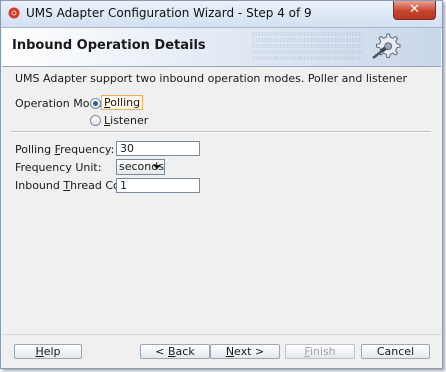 This screenshot has width=446, height=372. Describe the element at coordinates (395, 351) in the screenshot. I see `cancel-button: Cancel` at that location.